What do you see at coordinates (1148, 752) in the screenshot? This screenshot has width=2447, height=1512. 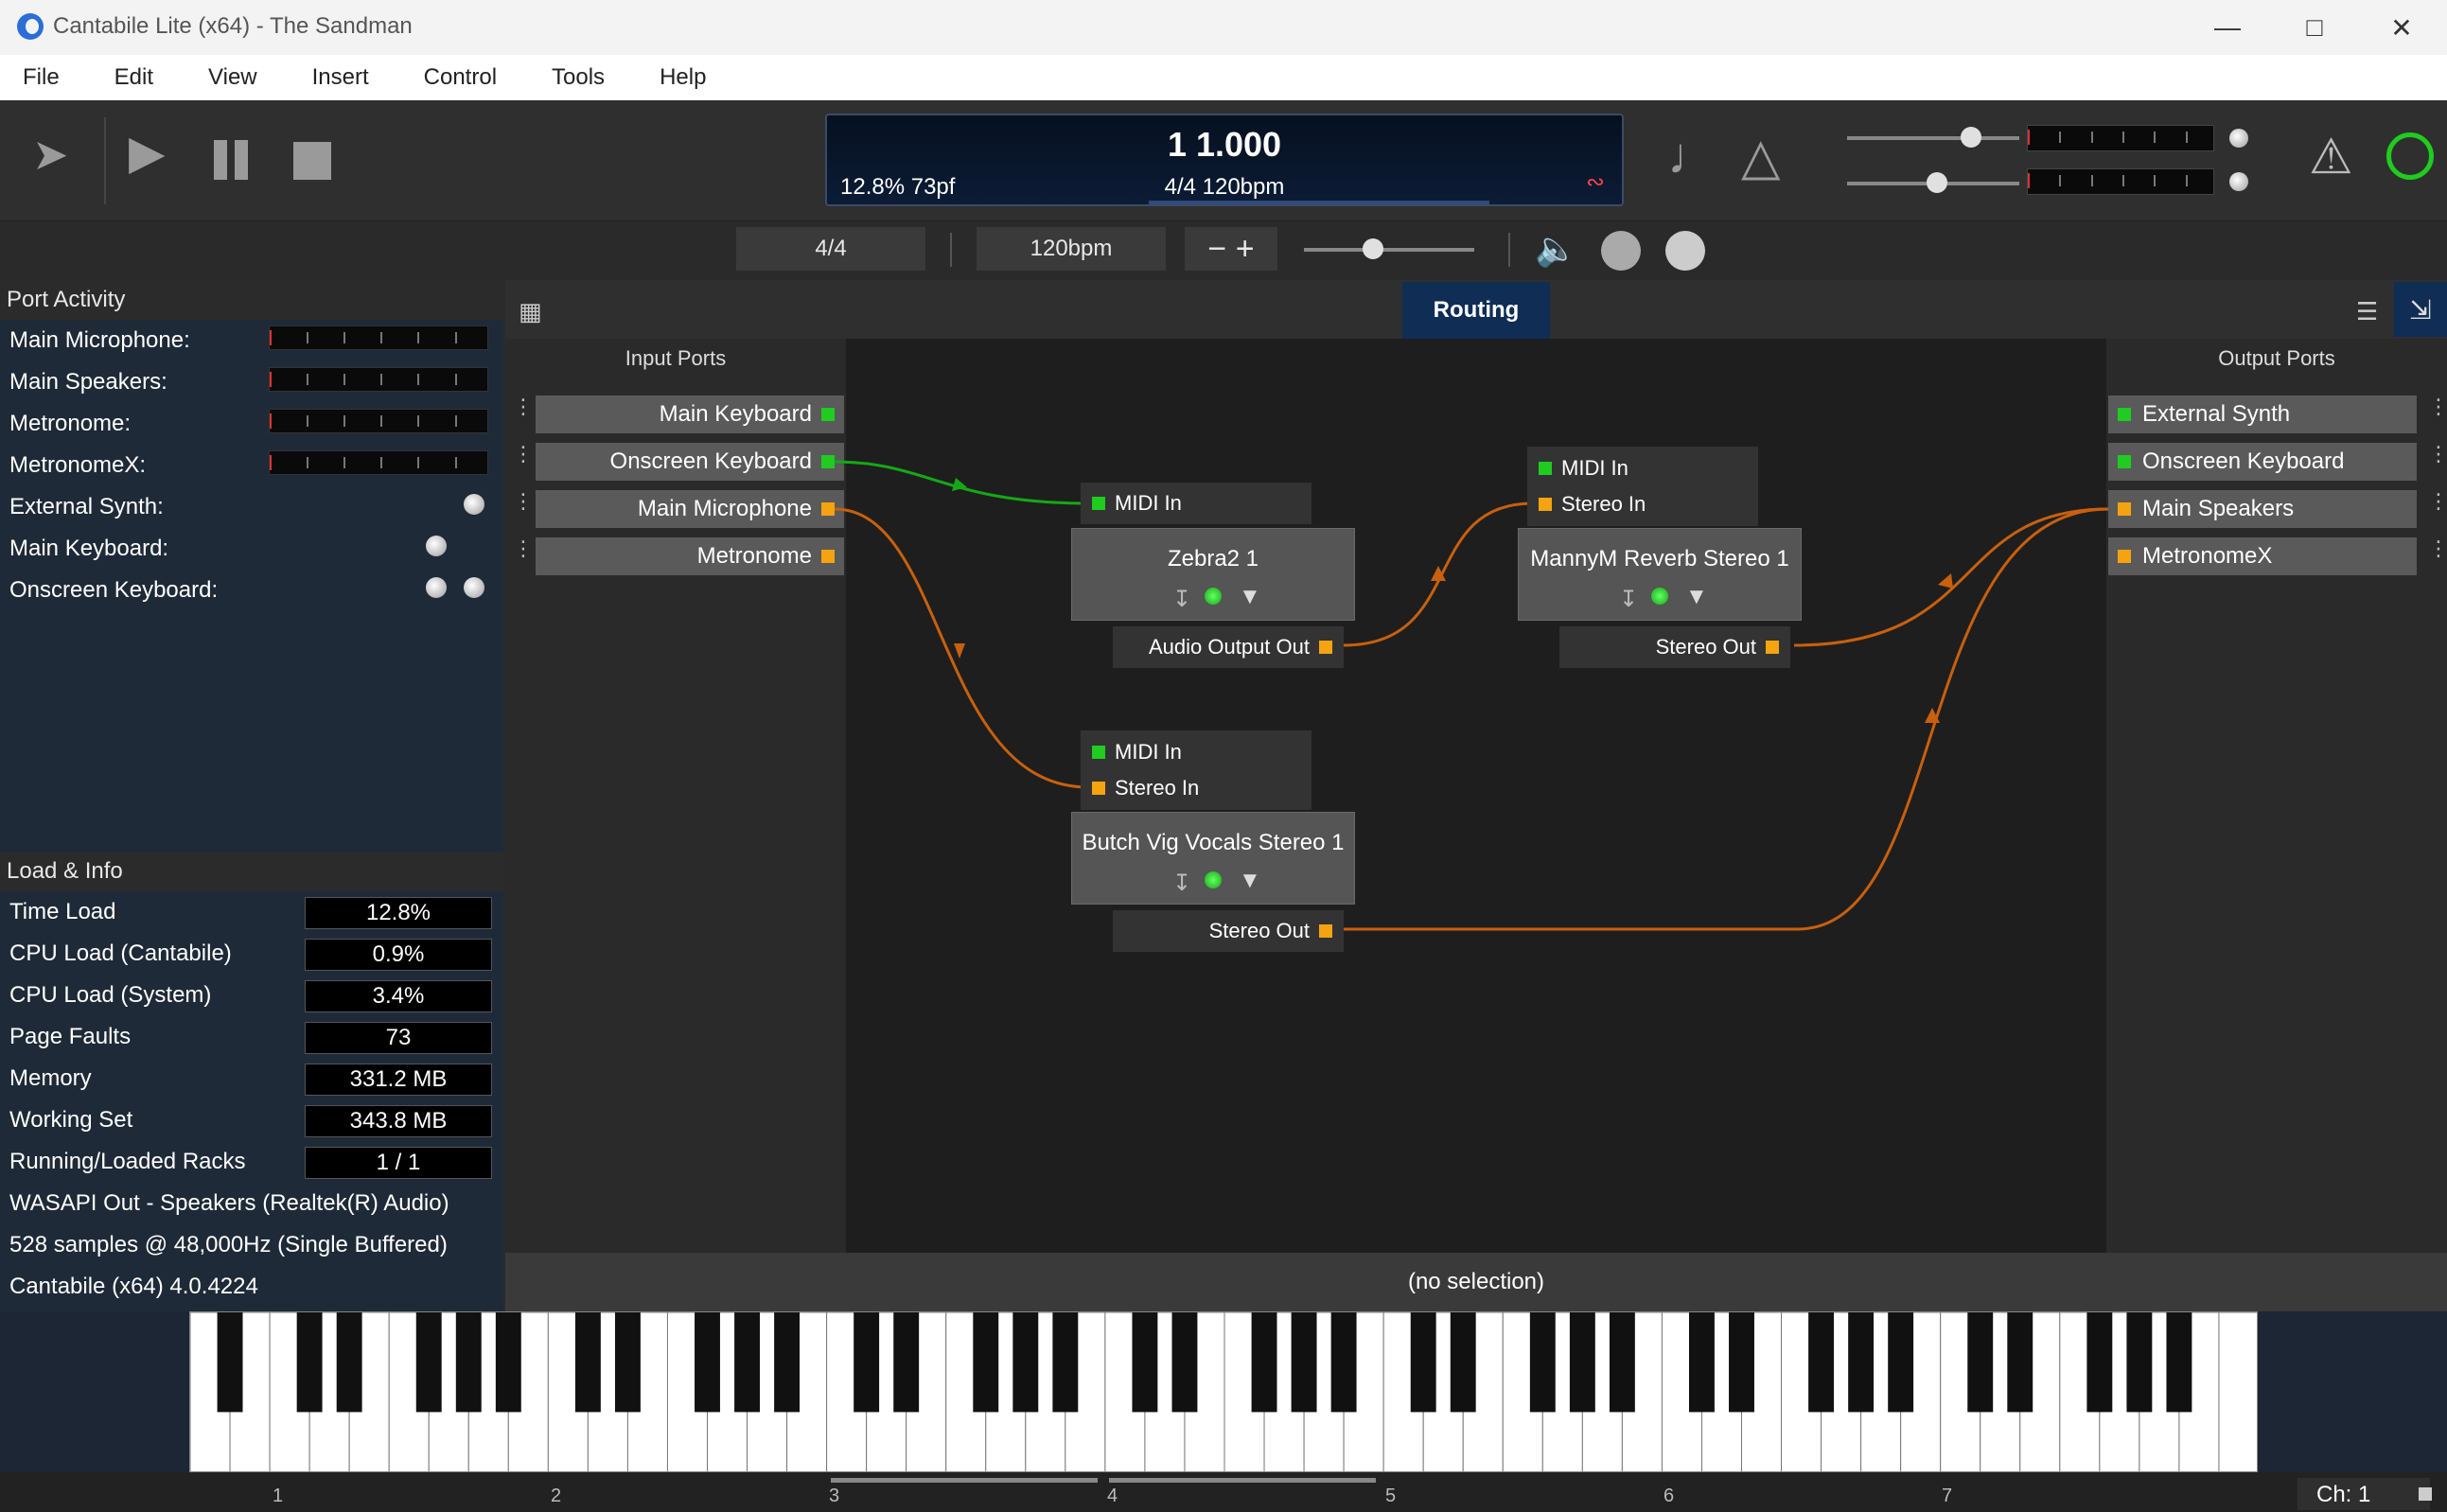 I see `butch-midi-in: MIDI In` at bounding box center [1148, 752].